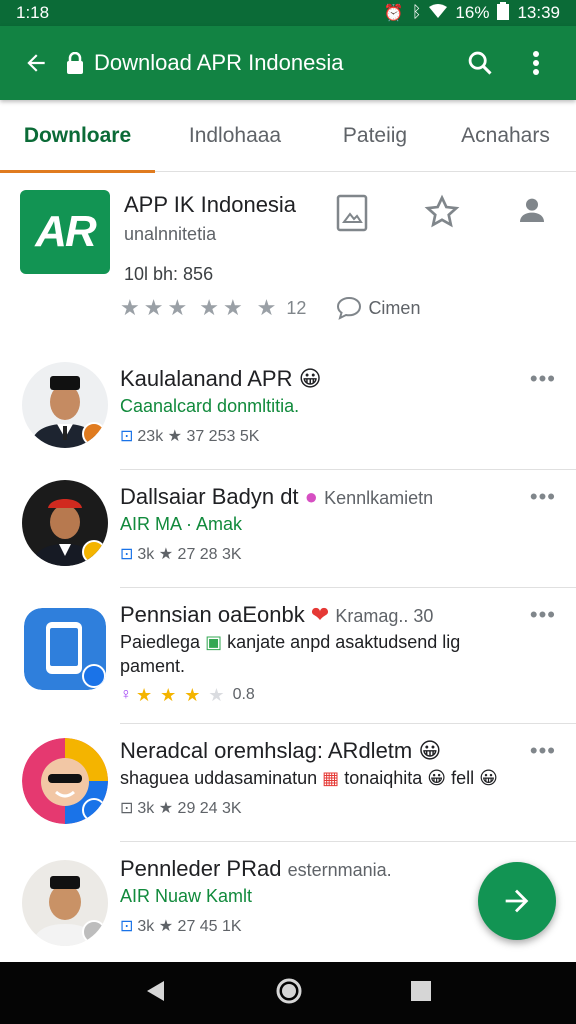  Describe the element at coordinates (393, 13) in the screenshot. I see `alarm-icon: ⏰` at that location.